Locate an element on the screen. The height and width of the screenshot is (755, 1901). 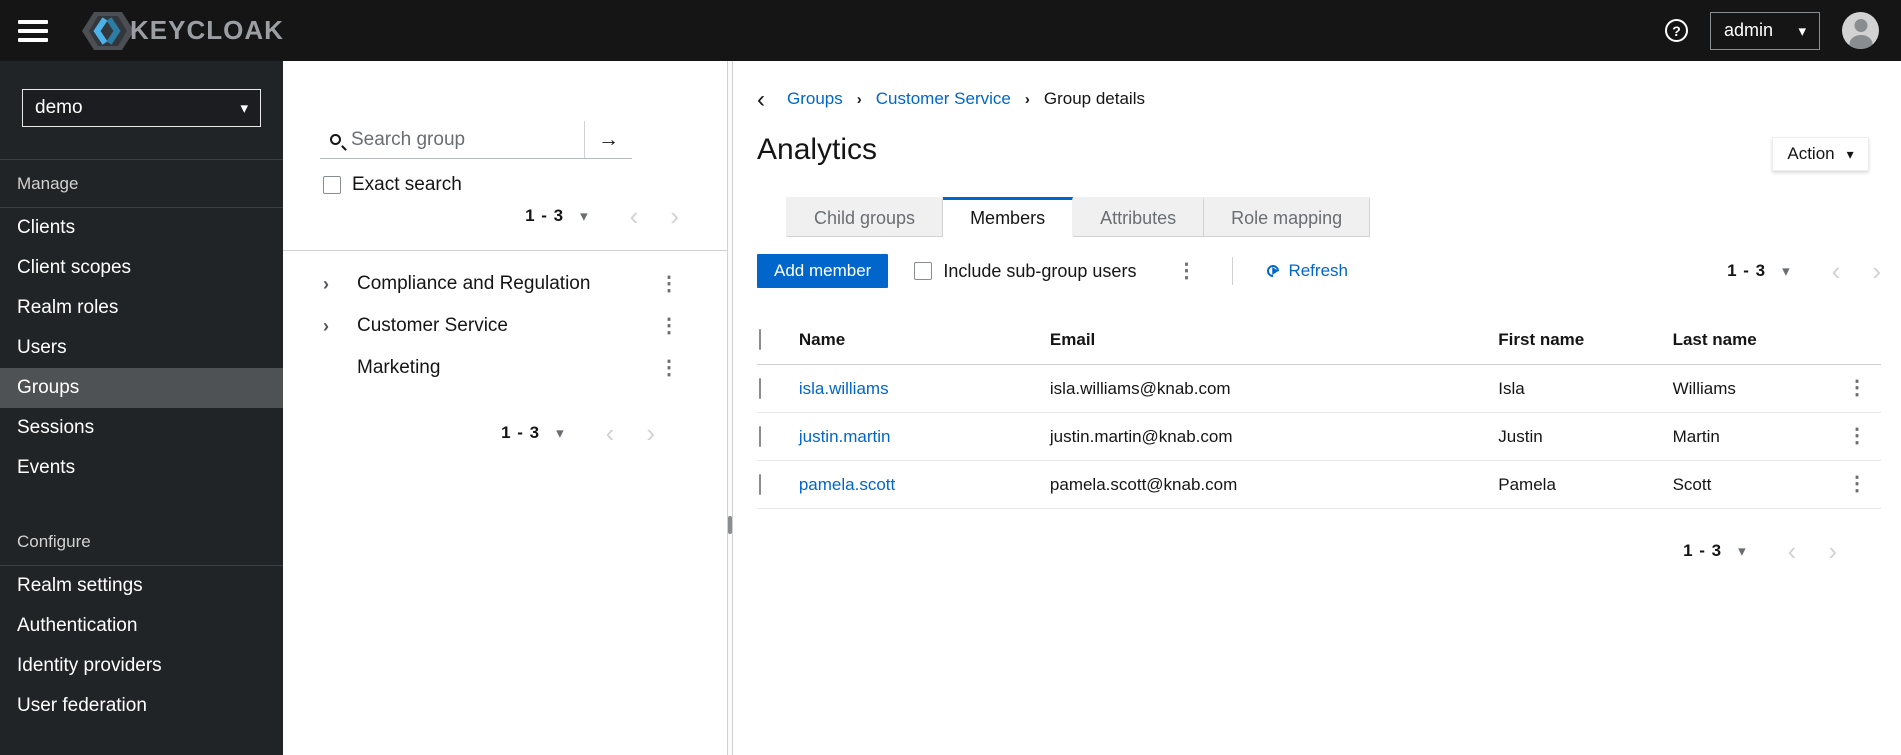
exact-search-checkbox is located at coordinates (332, 185).